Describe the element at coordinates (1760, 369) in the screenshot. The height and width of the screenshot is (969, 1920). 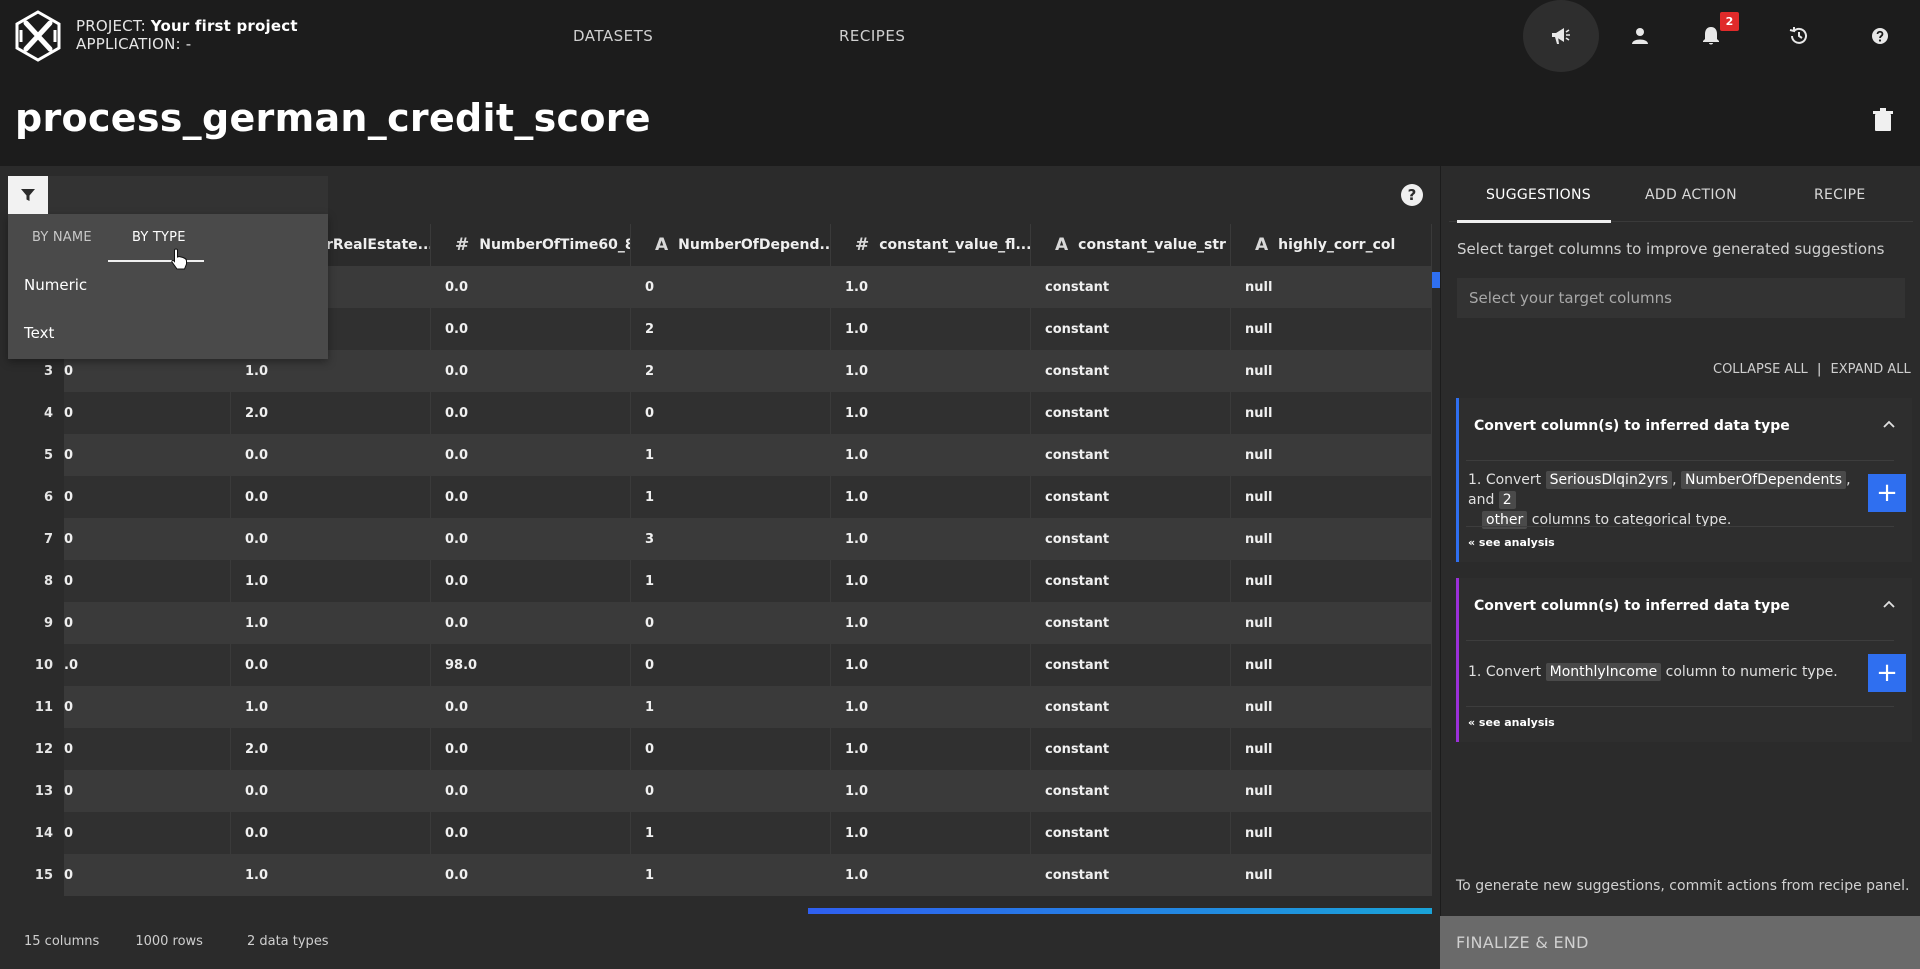
I see `collapse-all-button: COLLAPSE ALL` at that location.